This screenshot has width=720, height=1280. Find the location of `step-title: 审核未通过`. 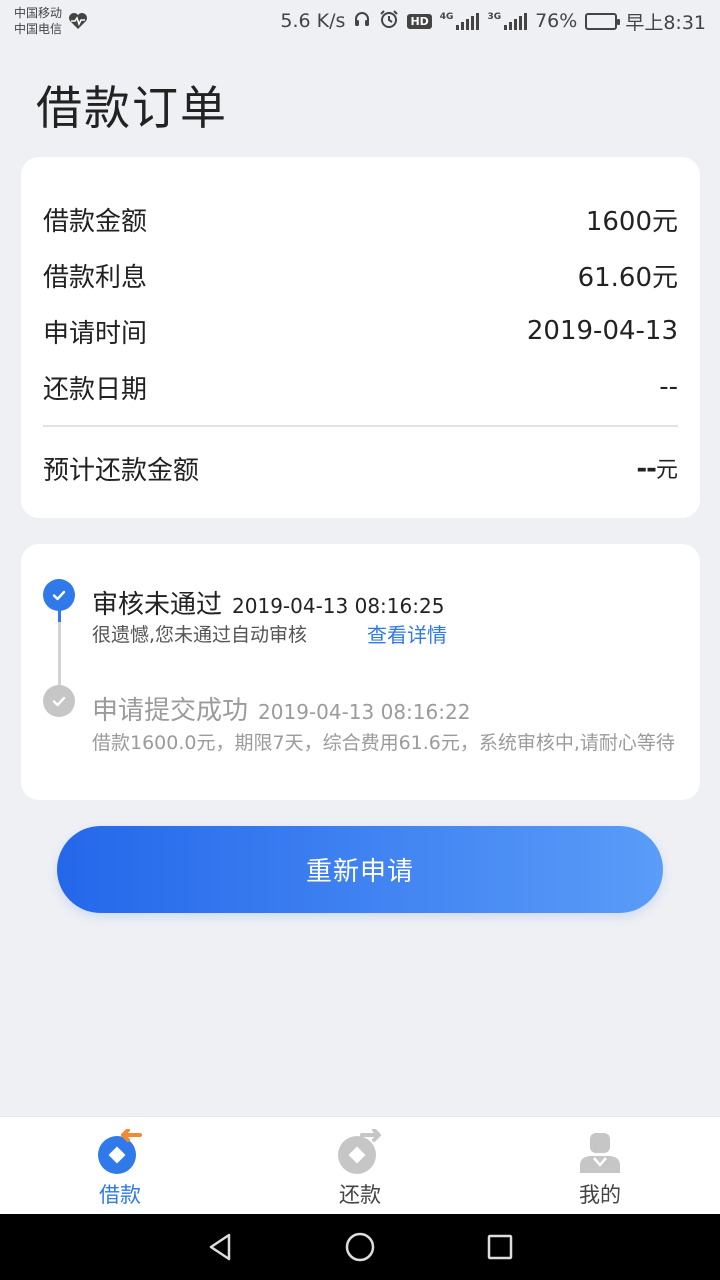

step-title: 审核未通过 is located at coordinates (157, 605).